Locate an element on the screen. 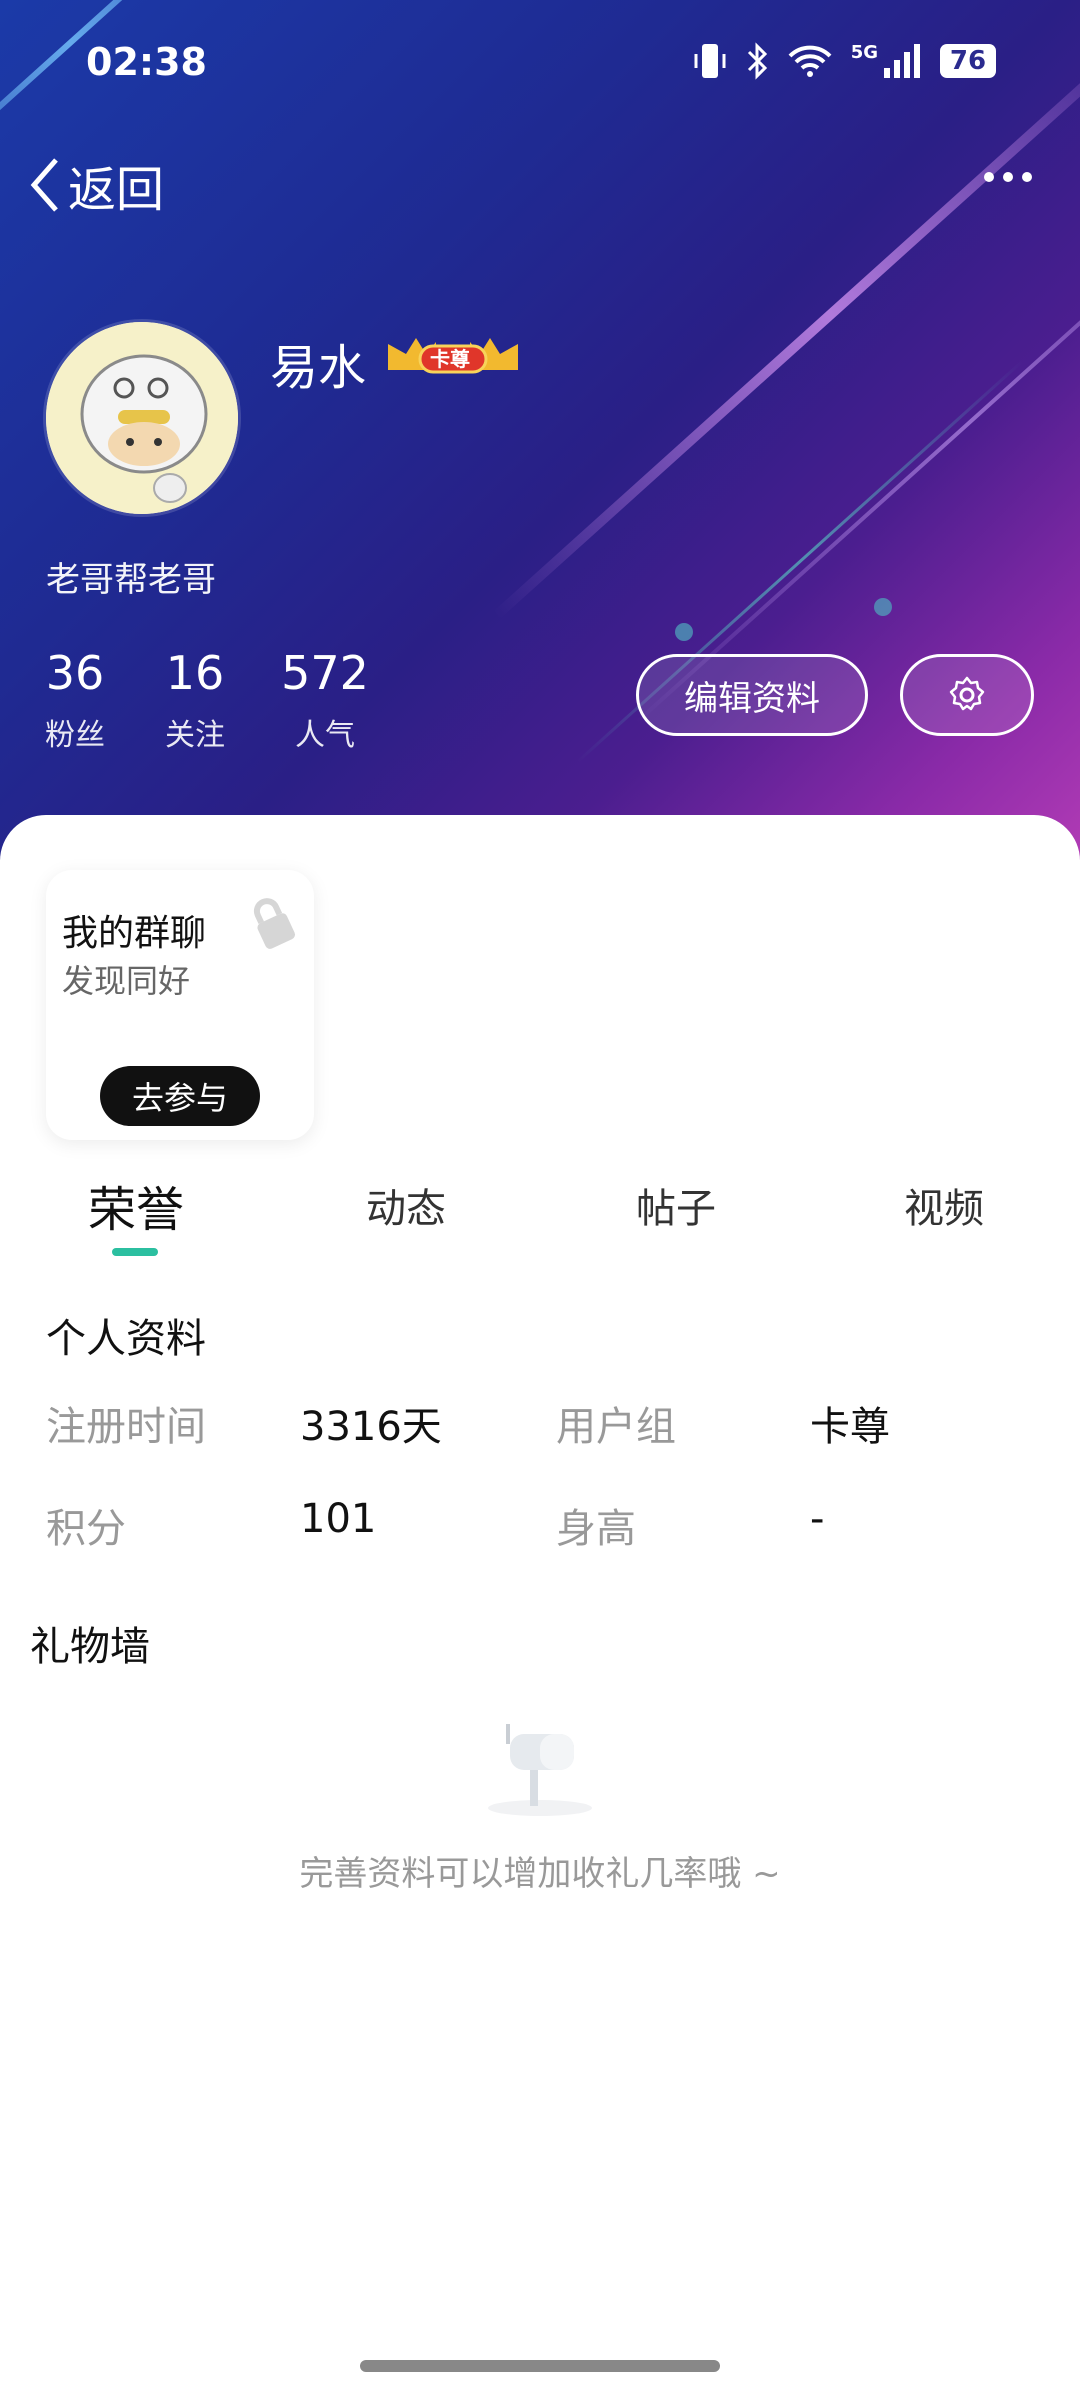 This screenshot has width=1080, height=2392. settings-button is located at coordinates (967, 695).